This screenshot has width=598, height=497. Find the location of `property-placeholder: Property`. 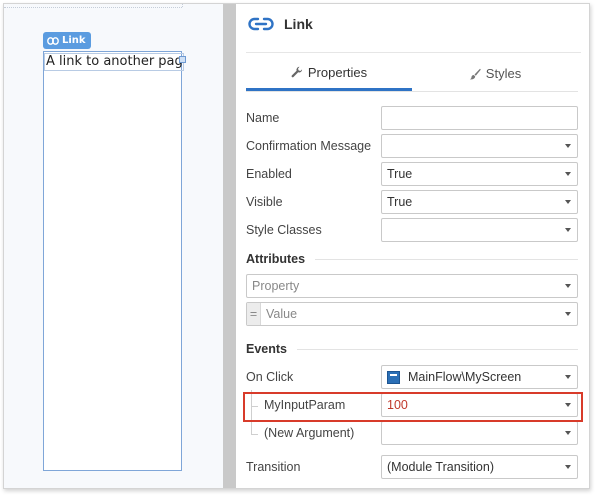

property-placeholder: Property is located at coordinates (276, 286).